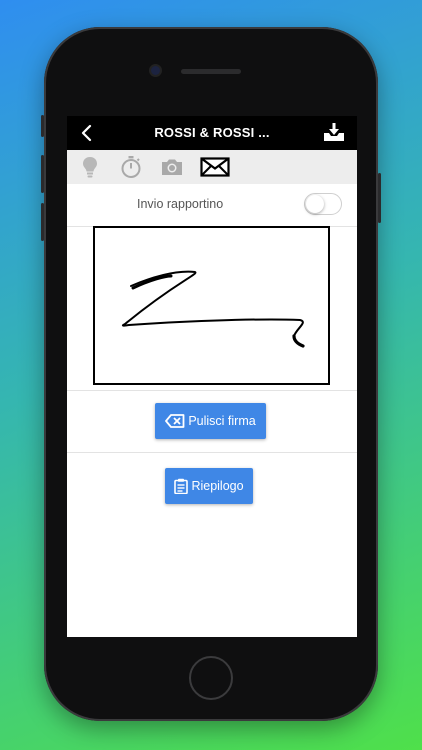 This screenshot has width=422, height=750. What do you see at coordinates (180, 204) in the screenshot?
I see `send-report-label: Invio rapportino` at bounding box center [180, 204].